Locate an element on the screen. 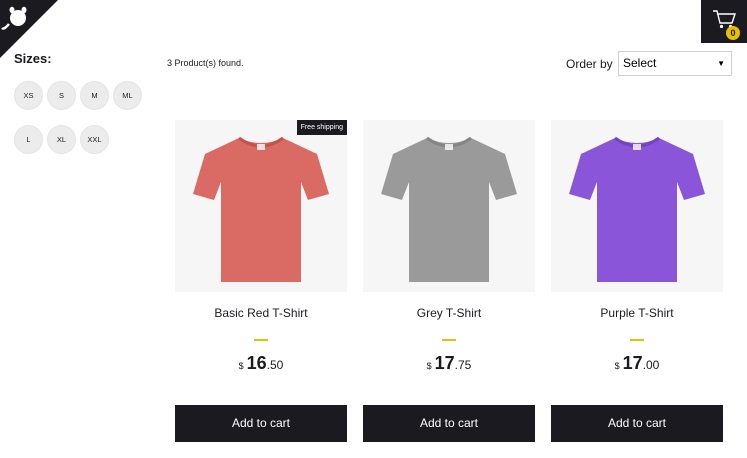  product-price: $16.50 is located at coordinates (261, 363).